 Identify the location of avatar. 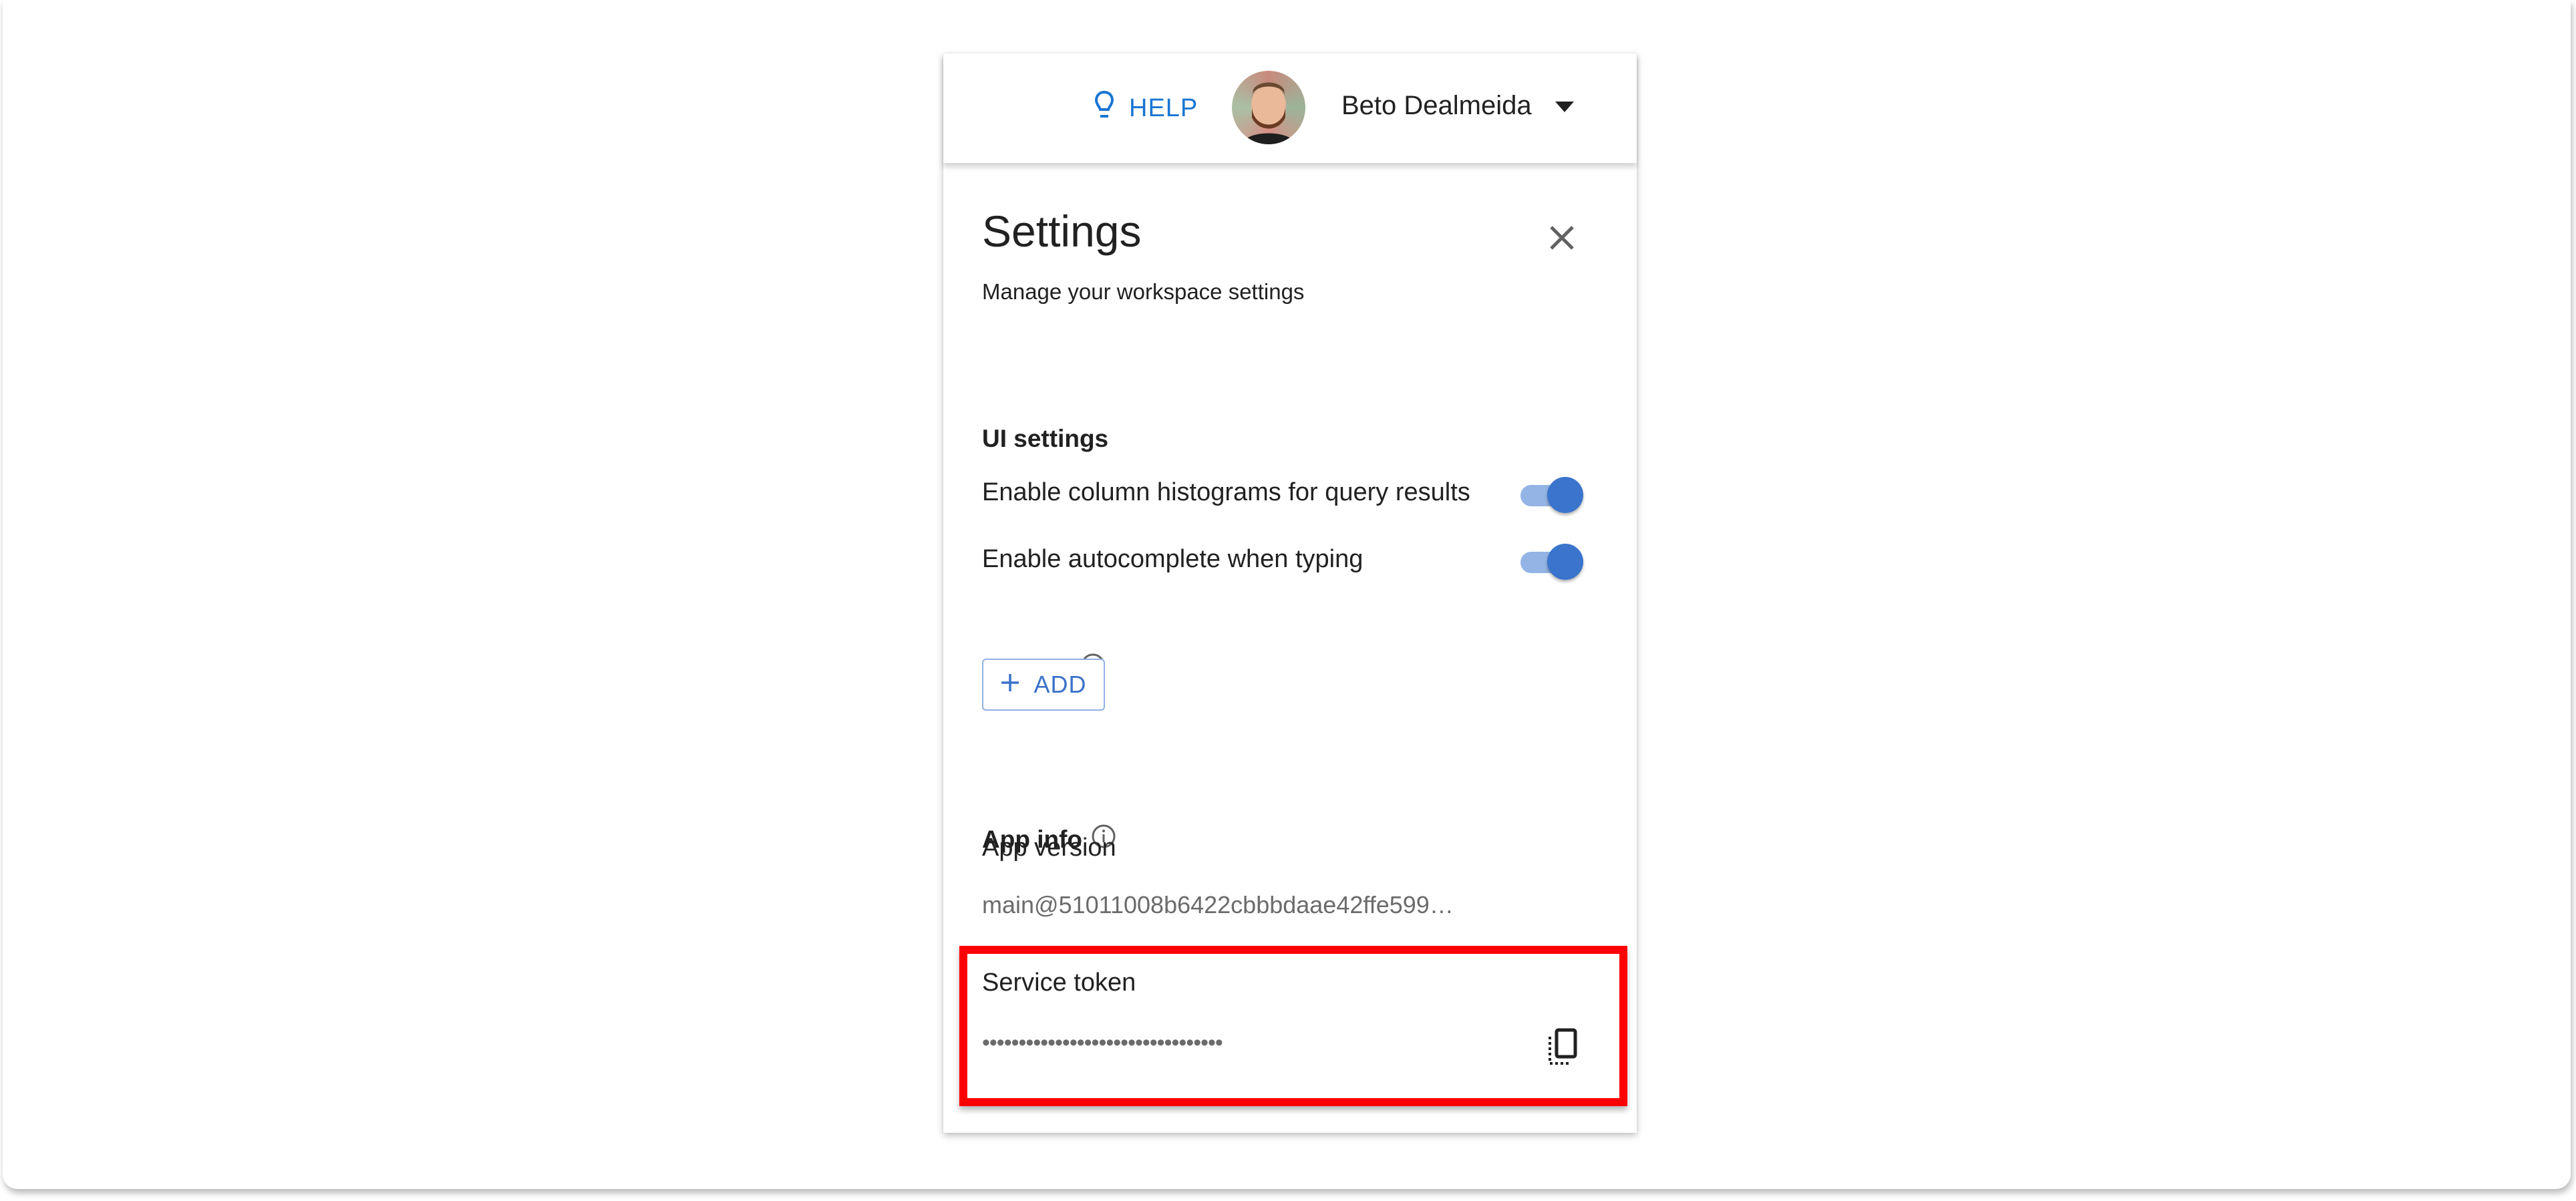
(1268, 107).